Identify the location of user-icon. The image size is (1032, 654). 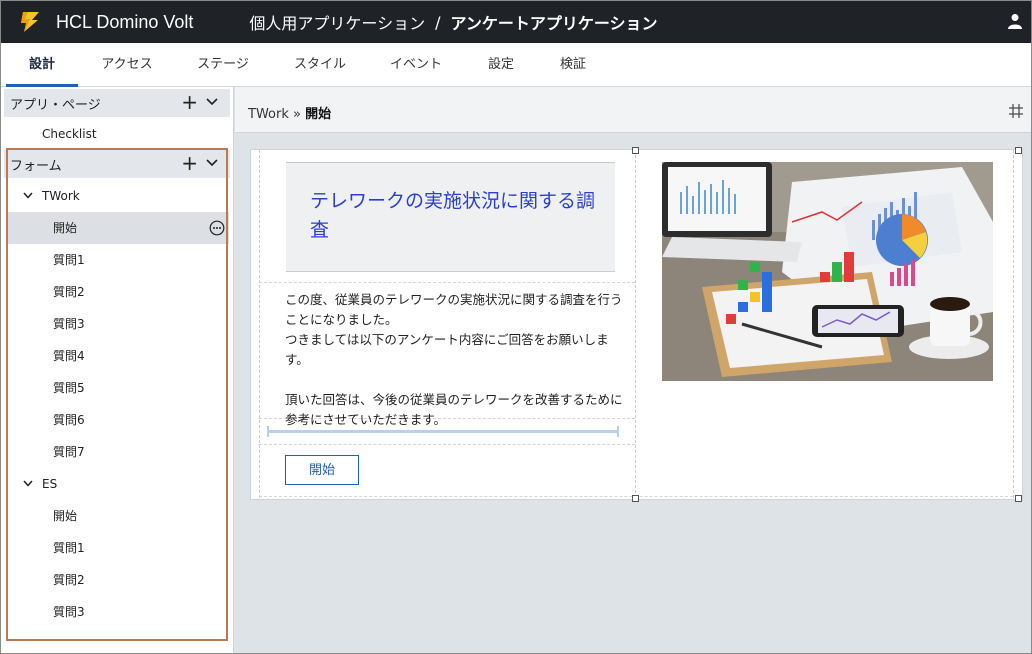
(1015, 21).